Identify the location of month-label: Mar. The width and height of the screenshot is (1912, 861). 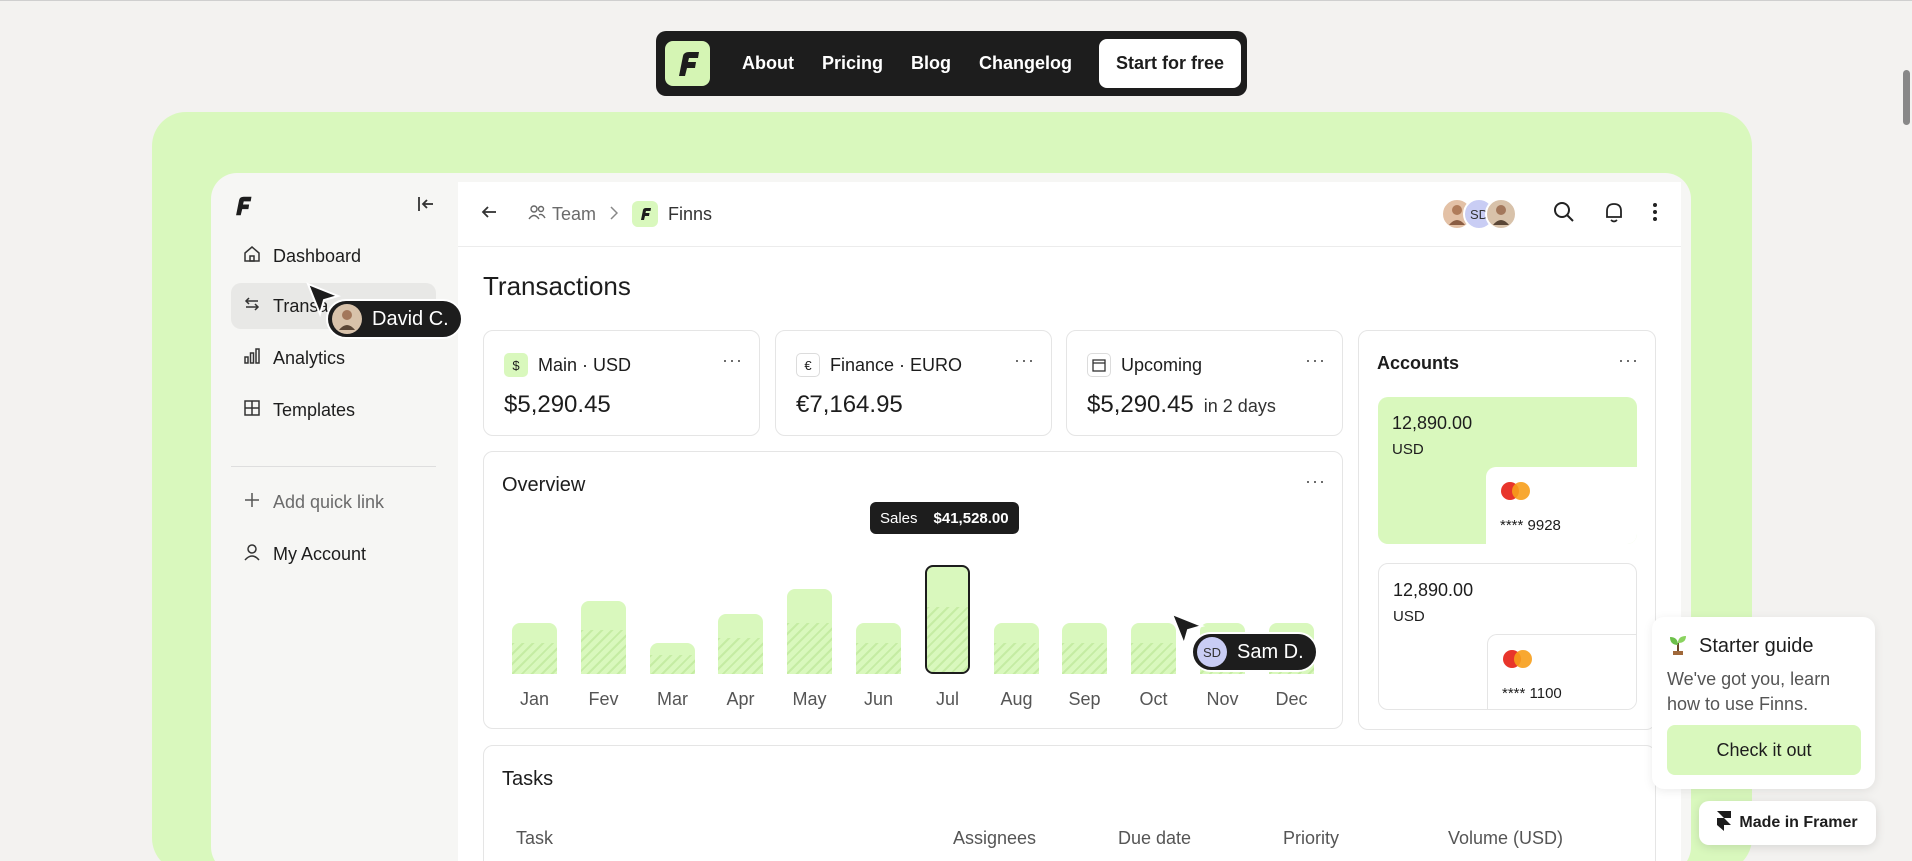
(672, 699).